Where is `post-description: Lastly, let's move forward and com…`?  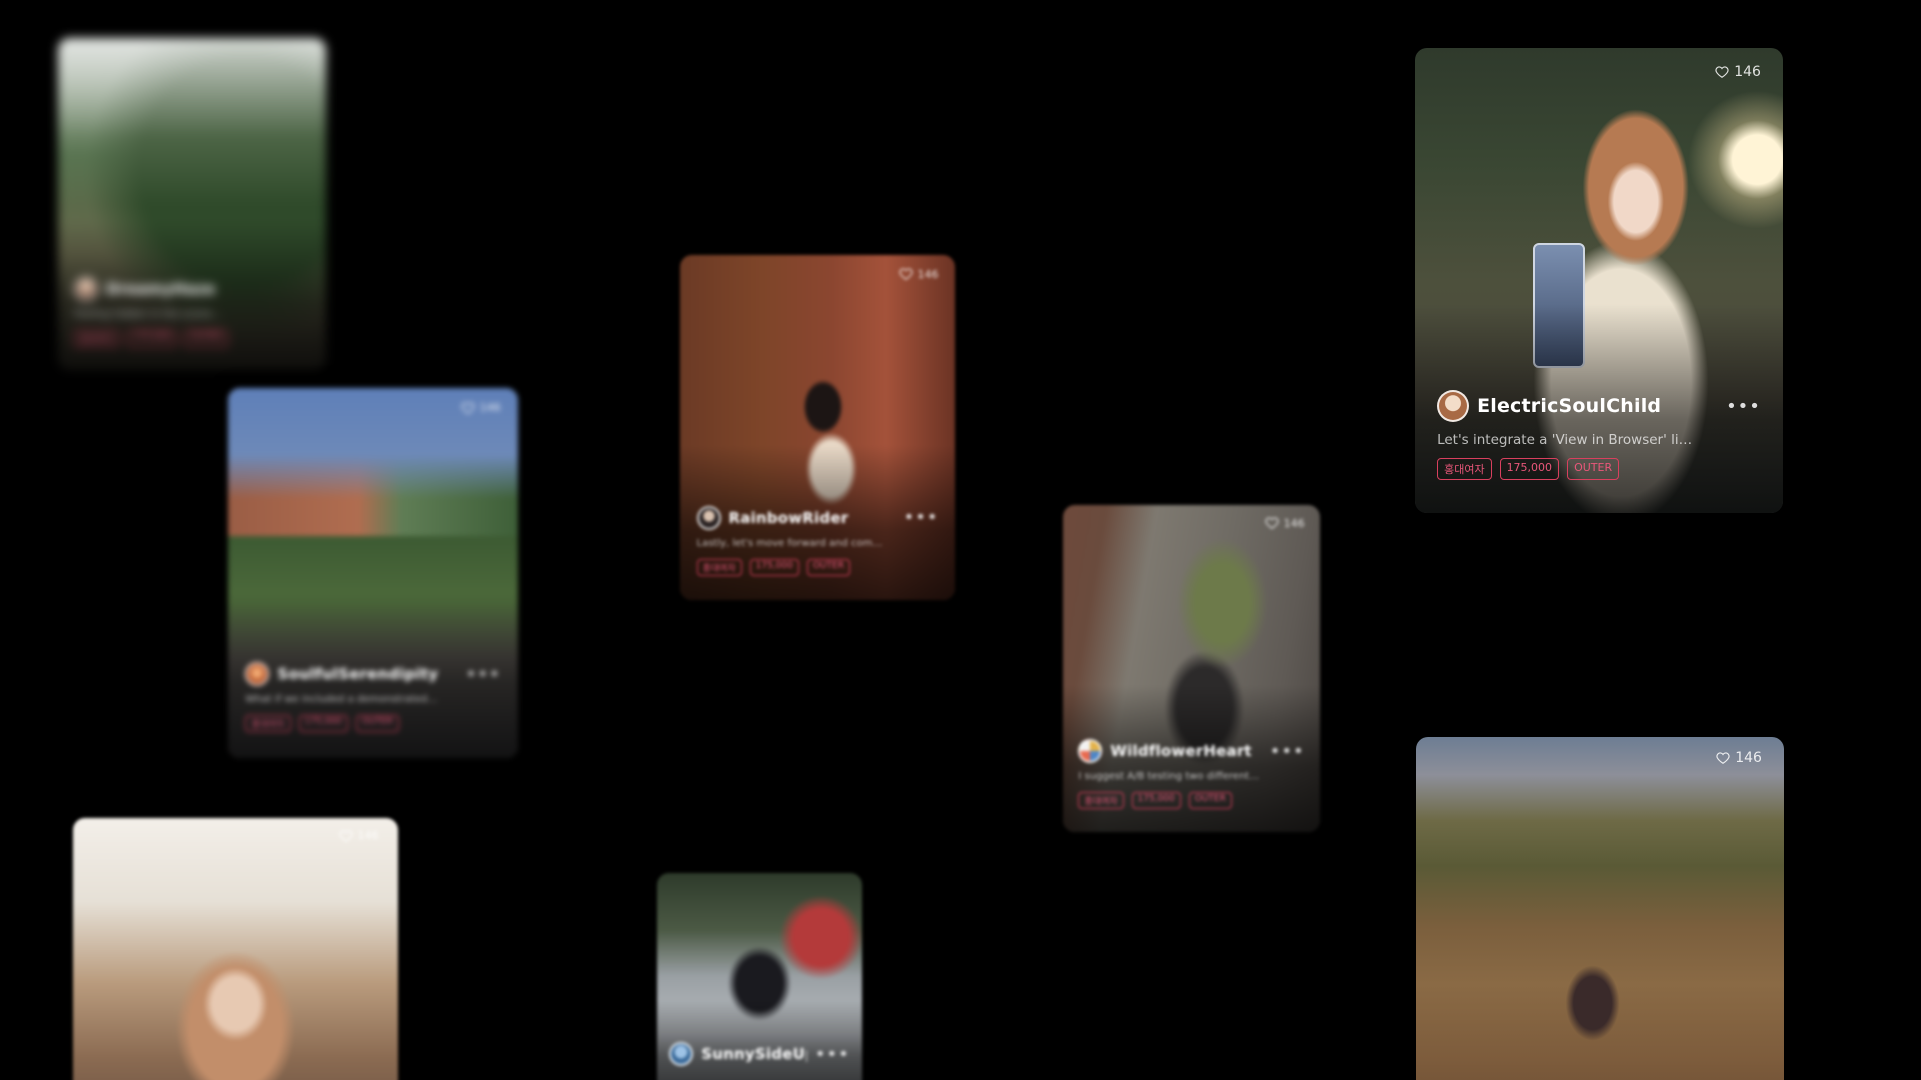
post-description: Lastly, let's move forward and com… is located at coordinates (789, 543).